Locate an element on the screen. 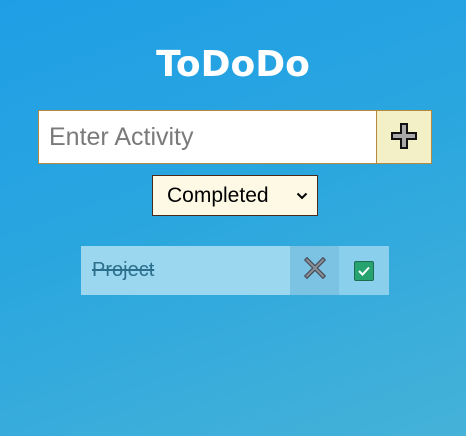 The image size is (466, 436). add-button is located at coordinates (404, 137).